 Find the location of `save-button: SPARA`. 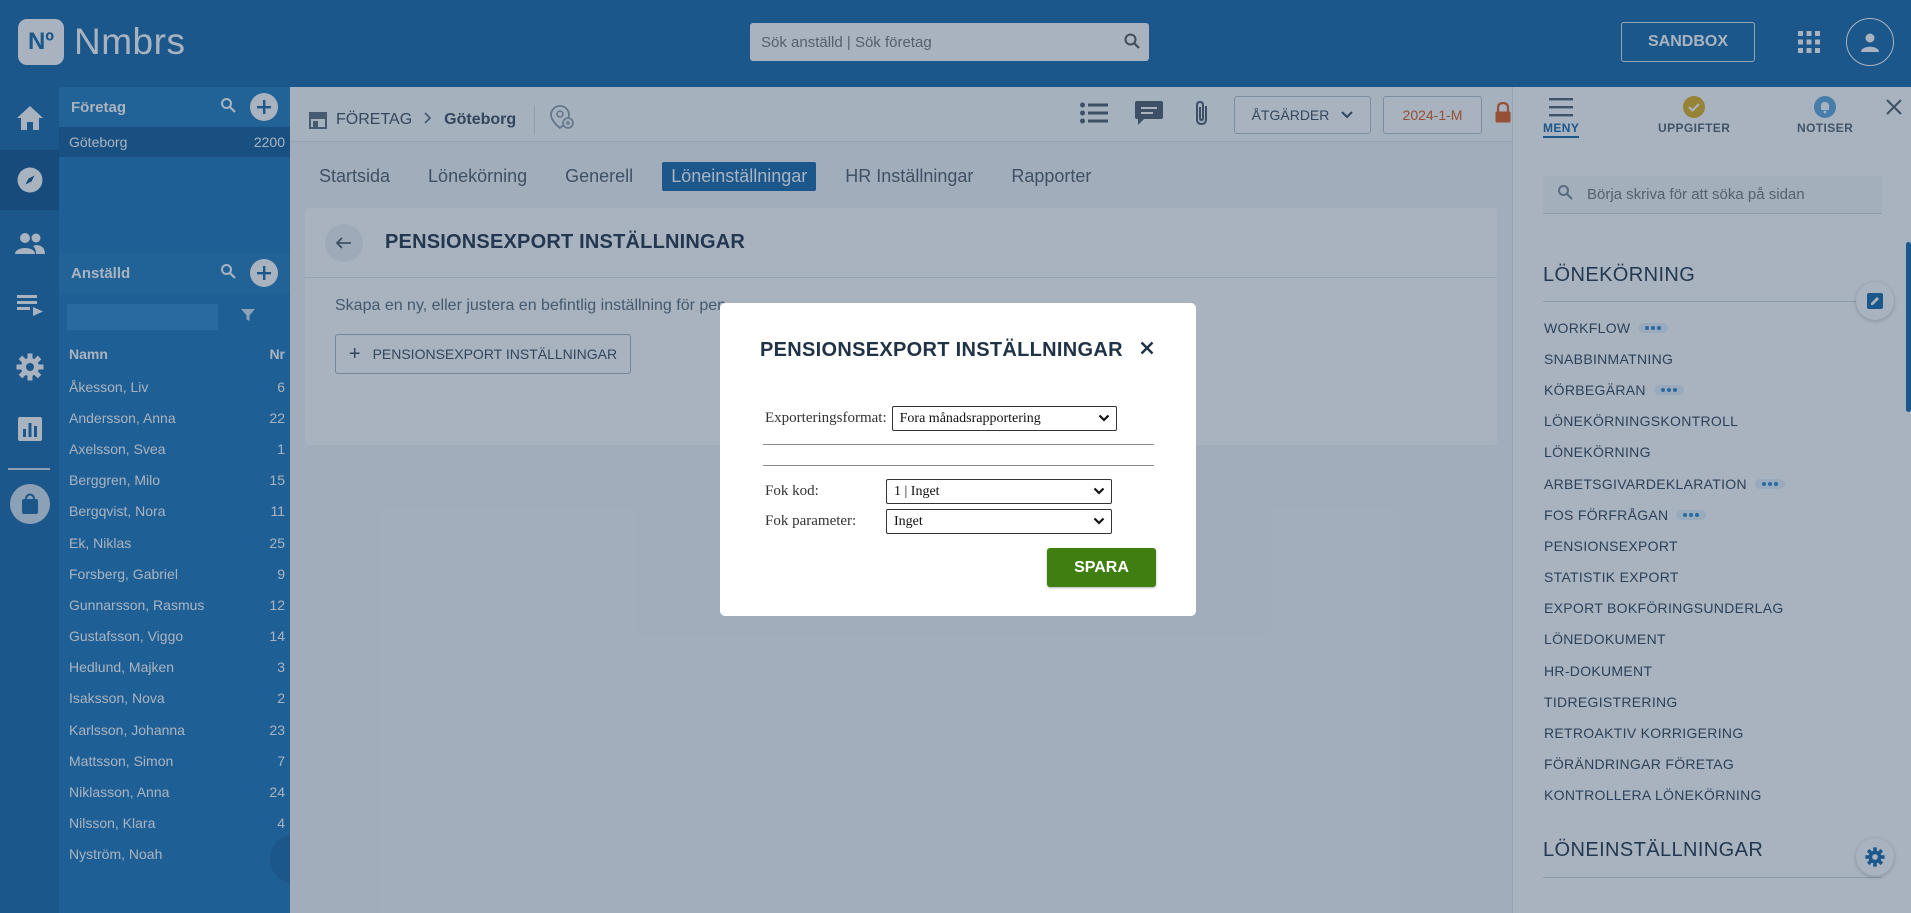

save-button: SPARA is located at coordinates (1101, 567).